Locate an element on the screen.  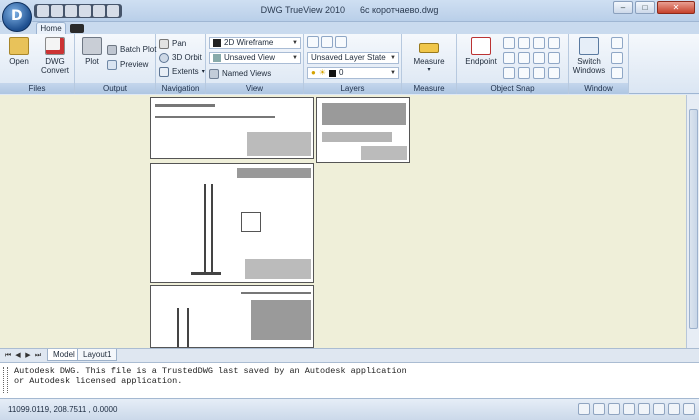
tab-model: Model is located at coordinates (64, 355).